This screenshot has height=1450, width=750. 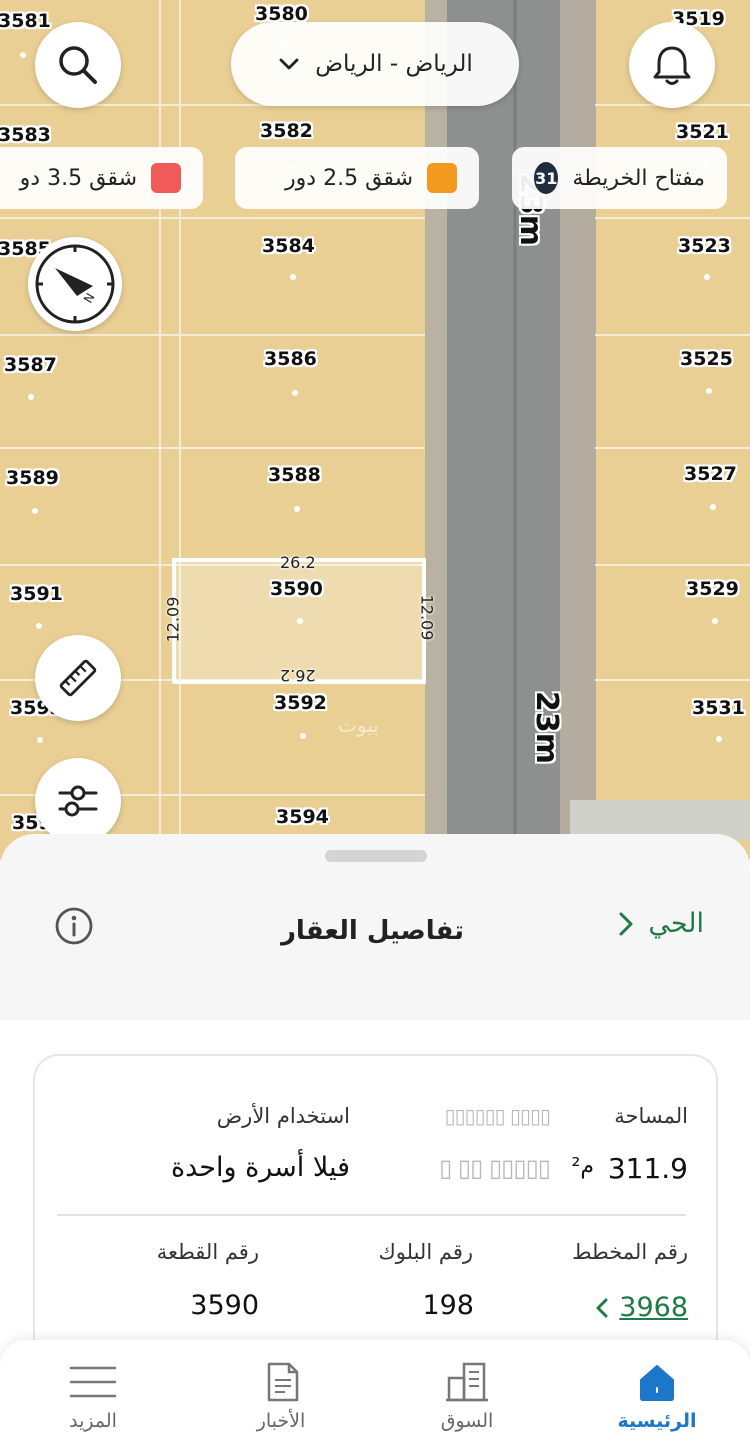 What do you see at coordinates (302, 817) in the screenshot?
I see `parcel-label: 3594` at bounding box center [302, 817].